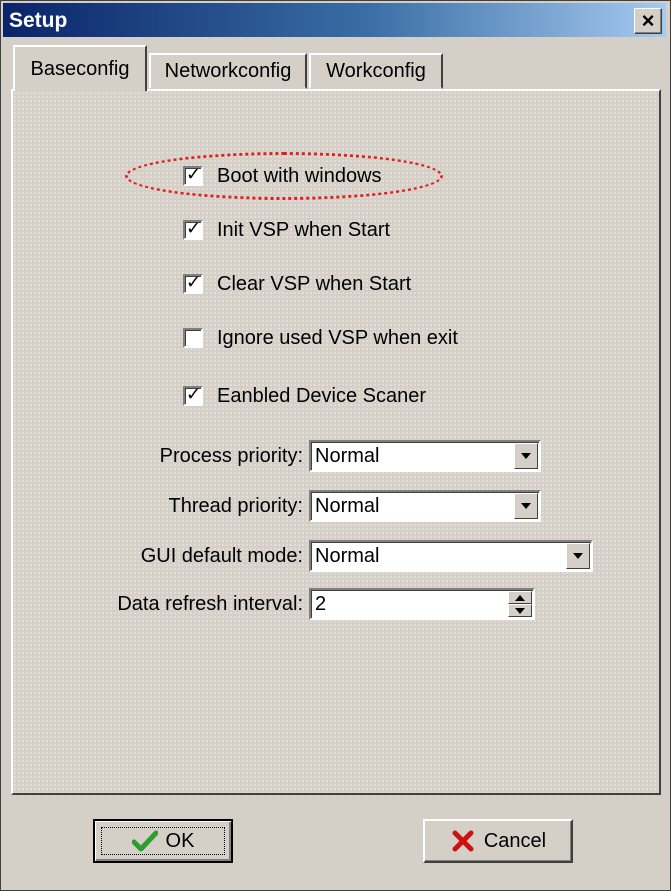  I want to click on data-refresh-interval-label: Data refresh interval:, so click(210, 603).